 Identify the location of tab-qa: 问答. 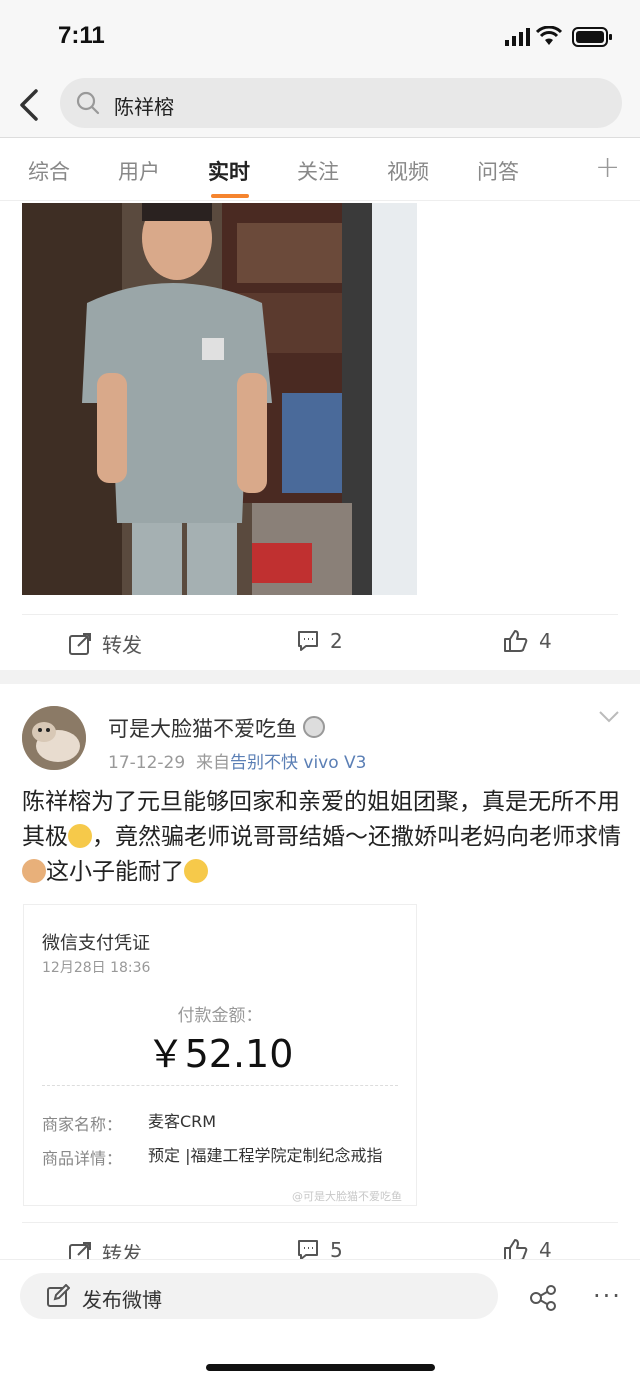
(498, 171).